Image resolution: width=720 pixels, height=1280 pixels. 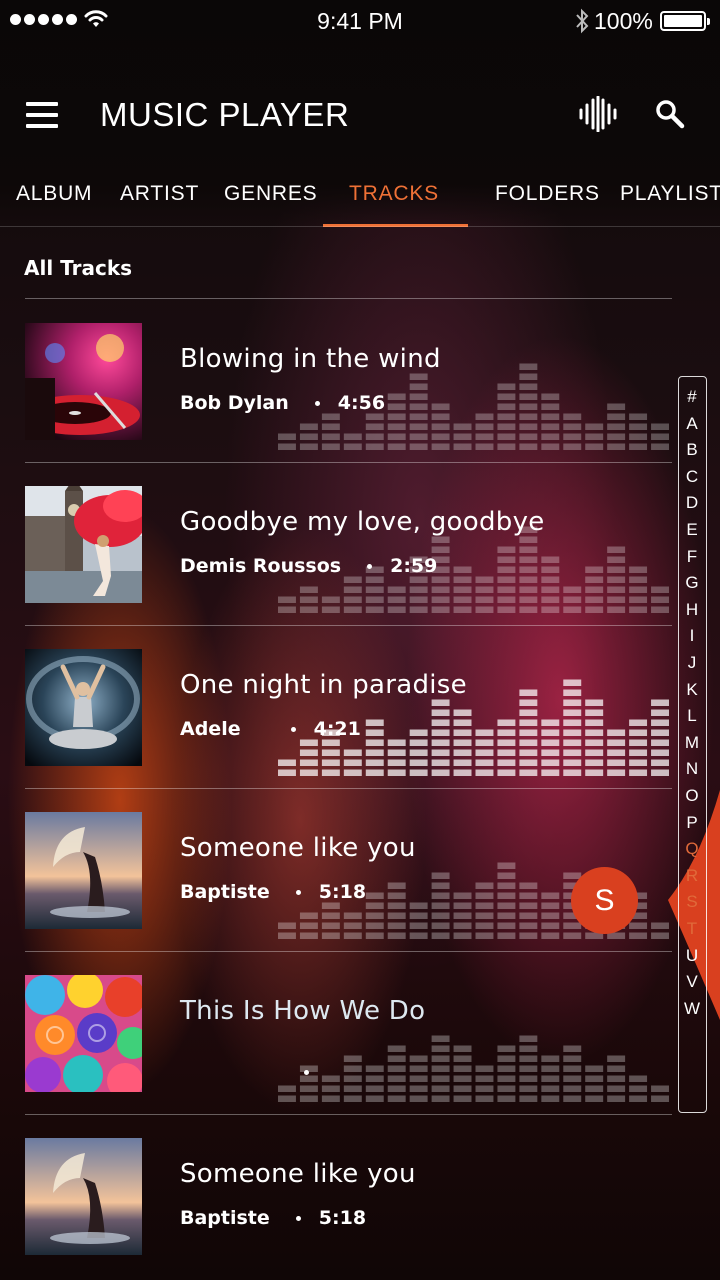 What do you see at coordinates (692, 583) in the screenshot?
I see `index-letter: G` at bounding box center [692, 583].